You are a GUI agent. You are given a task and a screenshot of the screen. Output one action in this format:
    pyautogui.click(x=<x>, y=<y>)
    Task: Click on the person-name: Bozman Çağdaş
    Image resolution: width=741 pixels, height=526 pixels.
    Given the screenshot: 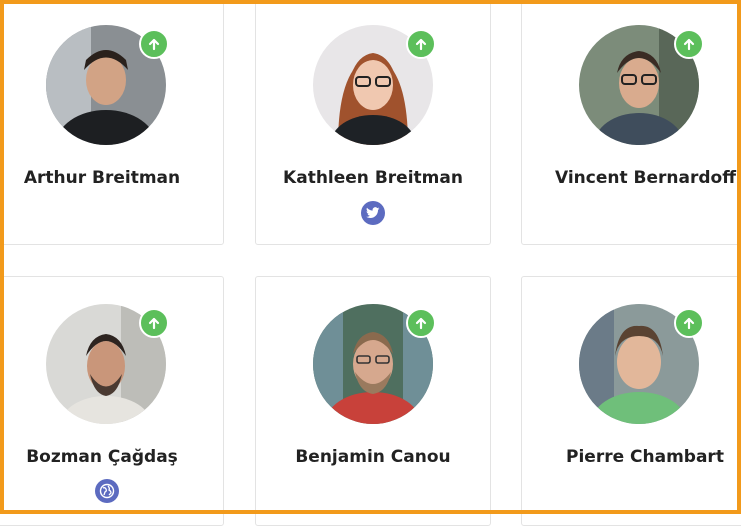 What is the action you would take?
    pyautogui.click(x=111, y=457)
    